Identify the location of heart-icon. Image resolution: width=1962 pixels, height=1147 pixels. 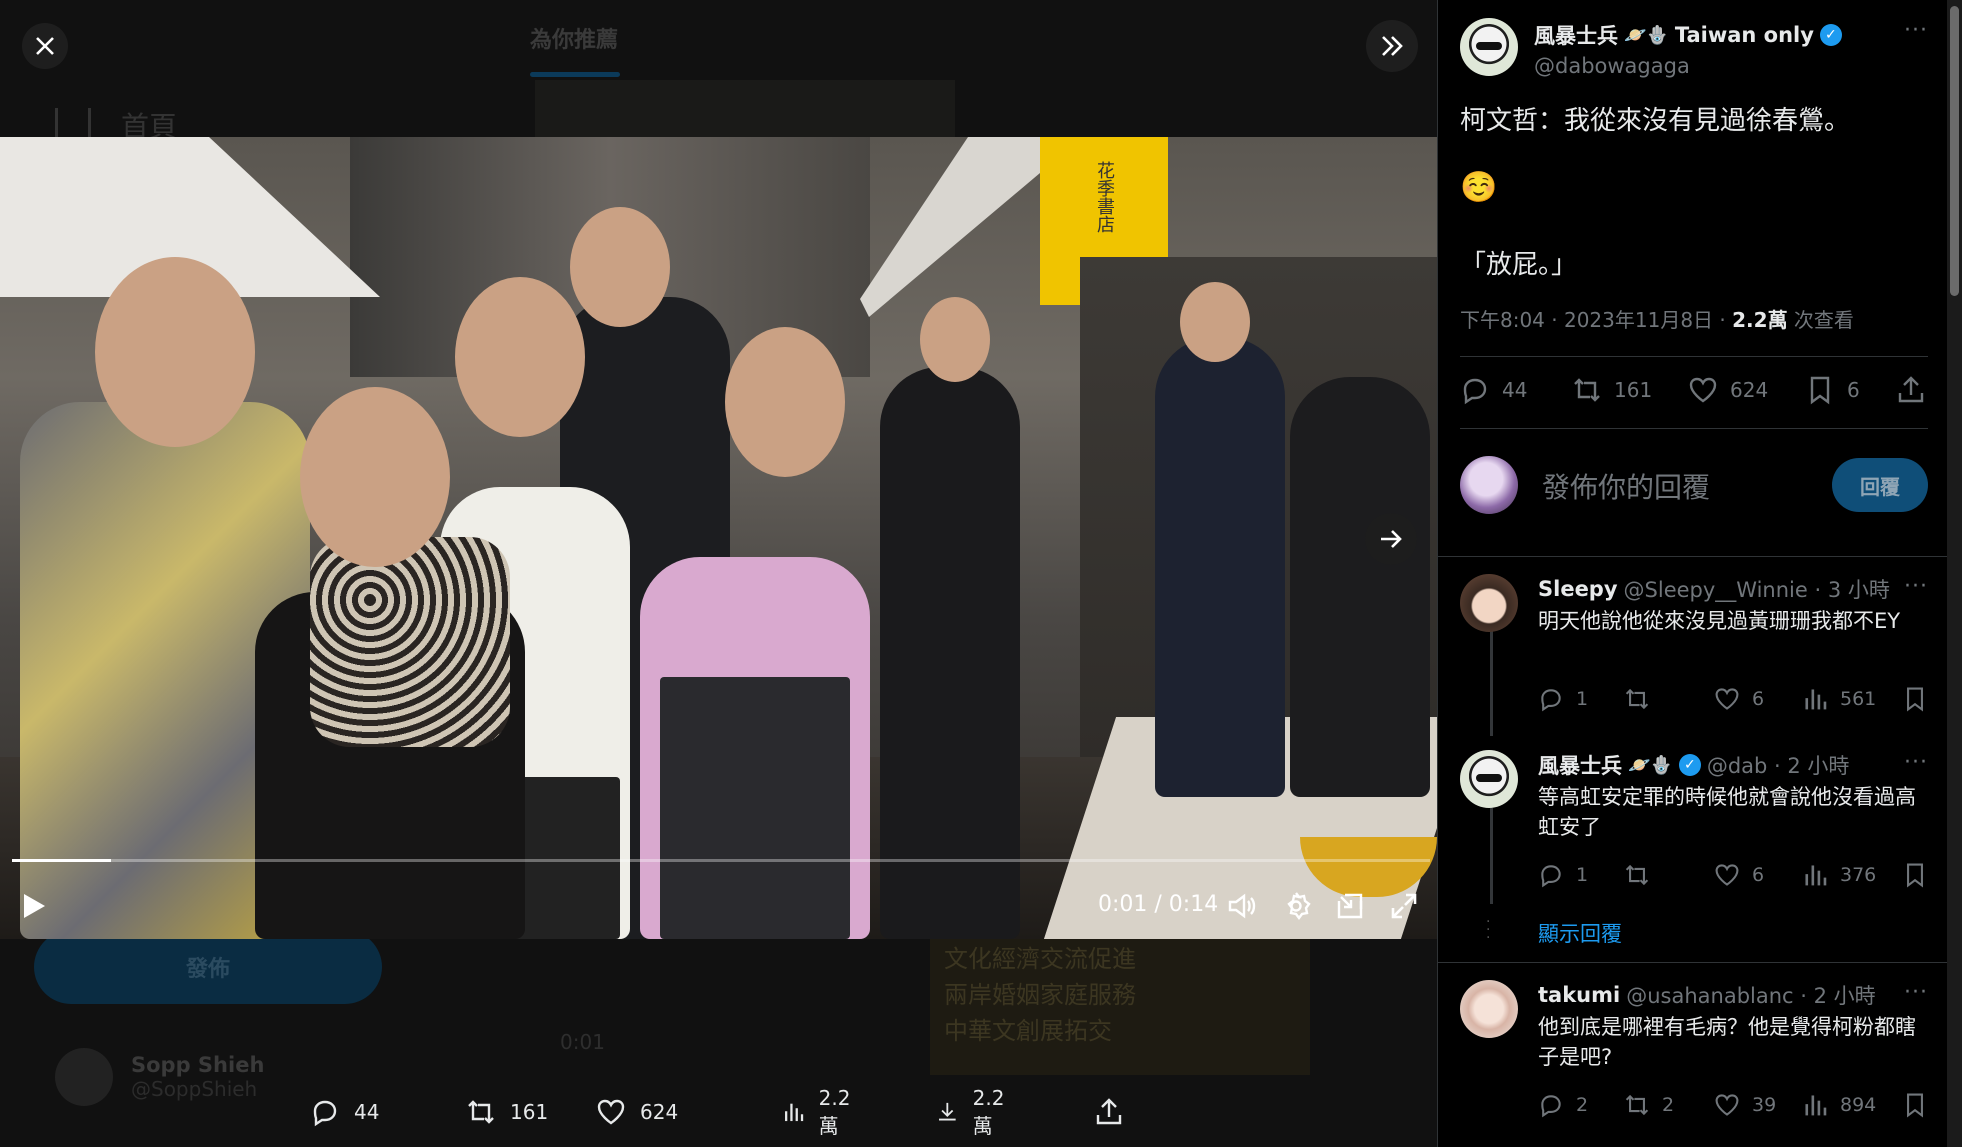
(1727, 875).